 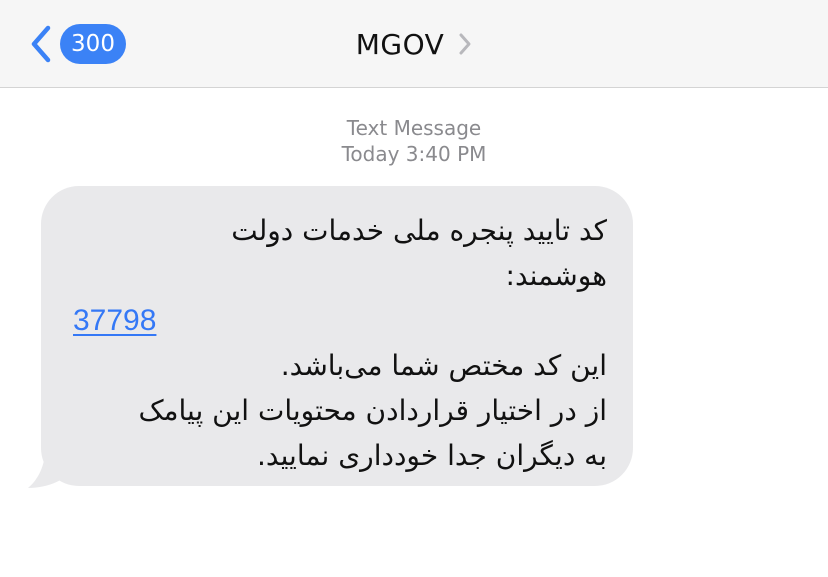 What do you see at coordinates (419, 230) in the screenshot?
I see `message-line: کد تایید پنجره ملی خدمات دولت` at bounding box center [419, 230].